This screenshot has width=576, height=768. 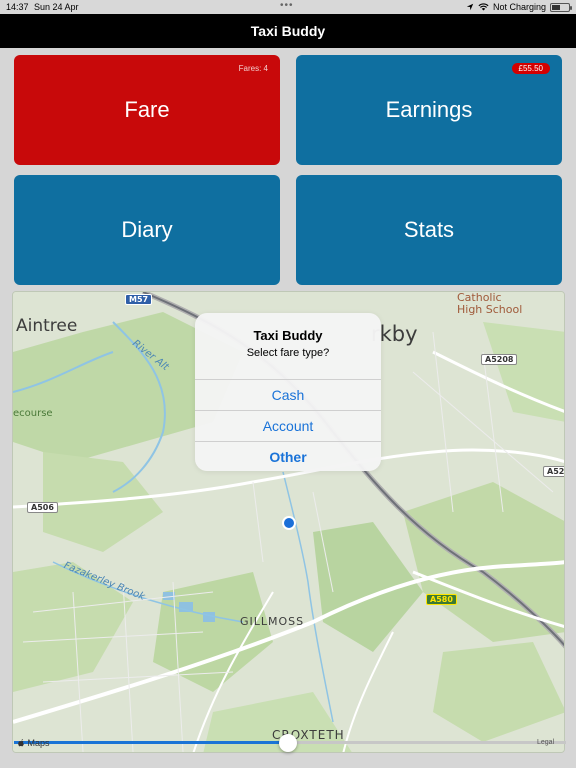 I want to click on diary-label: Diary, so click(x=147, y=229).